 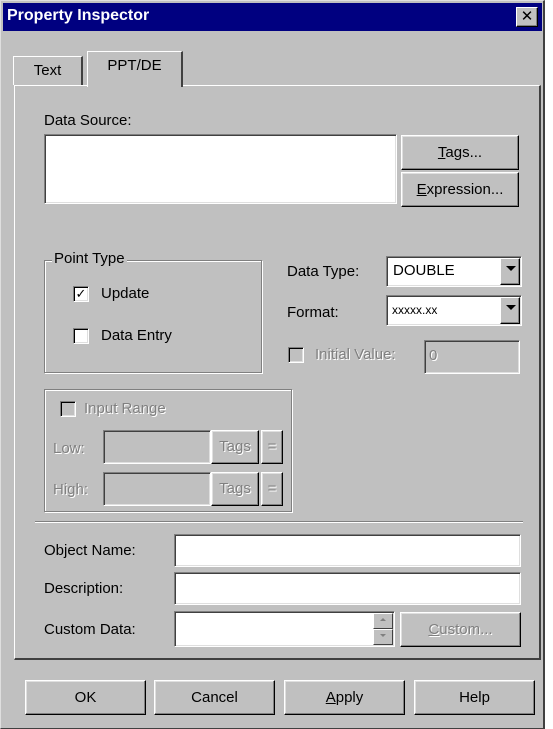 What do you see at coordinates (424, 270) in the screenshot?
I see `data-type-value: DOUBLE` at bounding box center [424, 270].